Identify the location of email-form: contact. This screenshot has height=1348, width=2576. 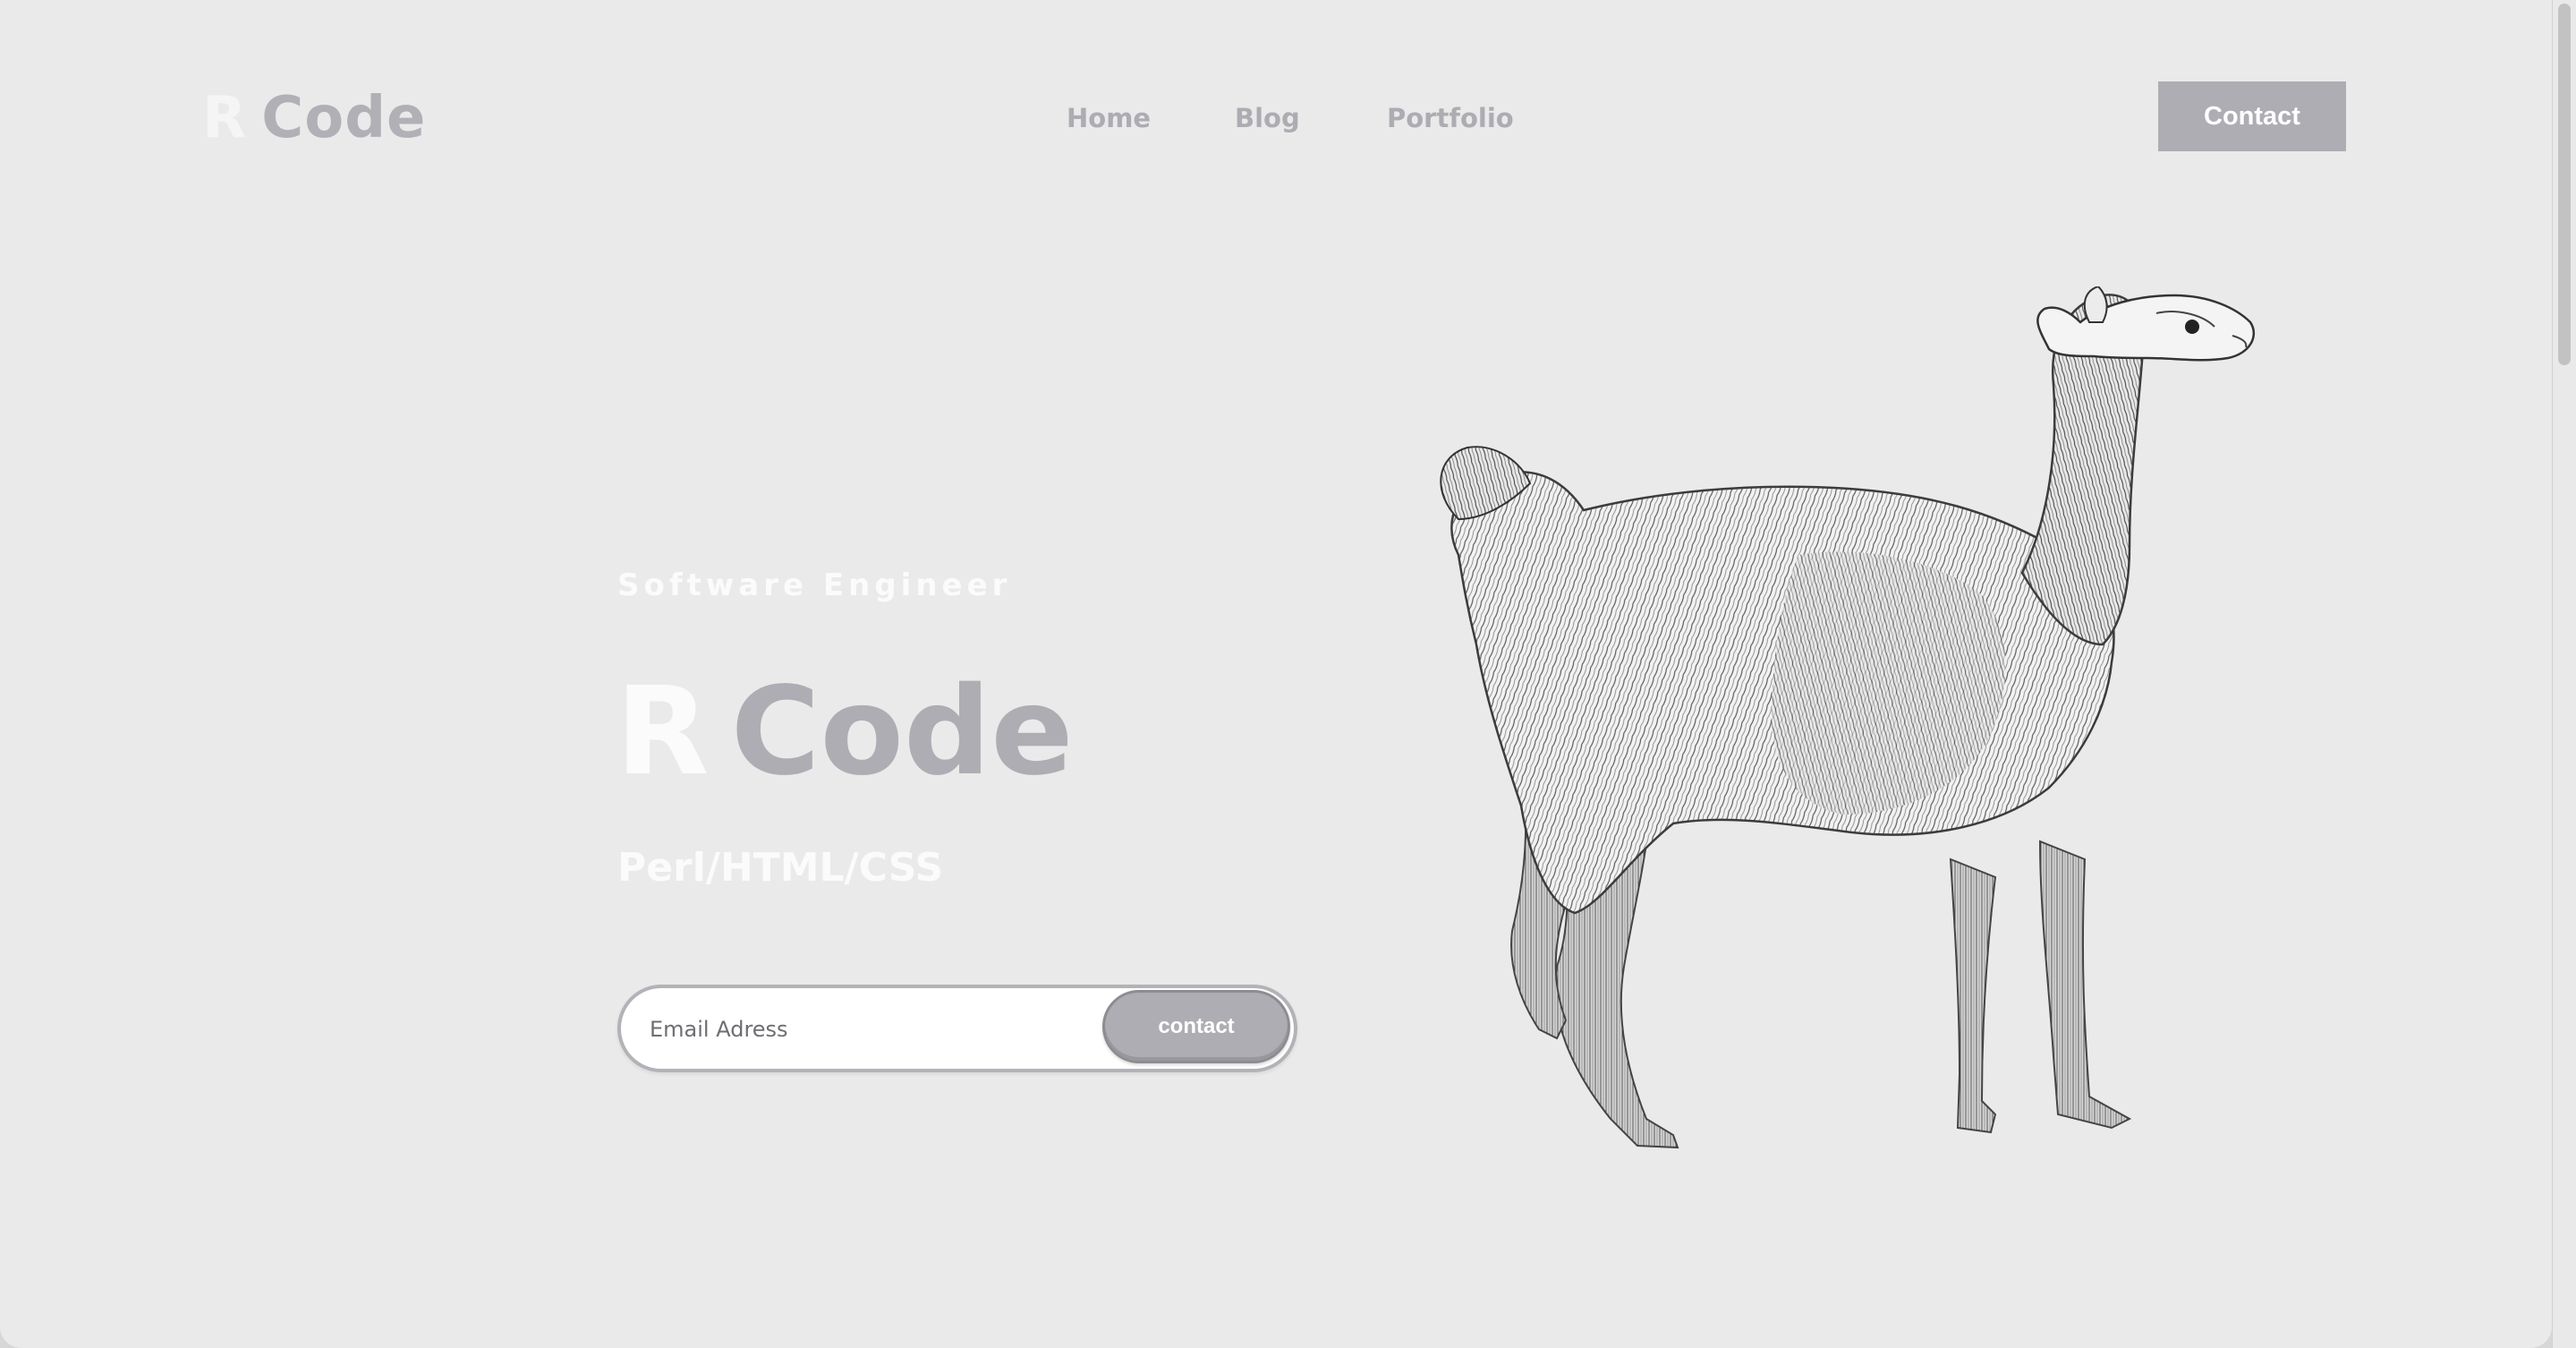
(957, 1028).